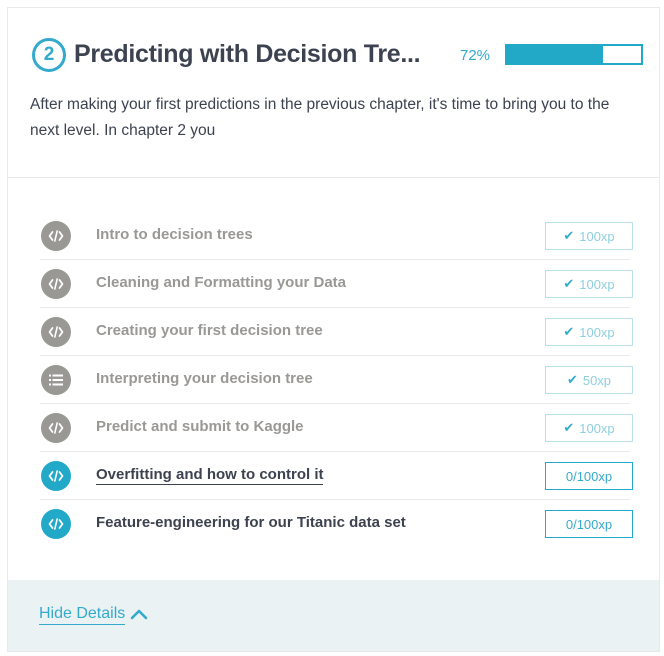  I want to click on exercise-row: Predict and submit to Kaggle ✔ 100xp, so click(336, 428).